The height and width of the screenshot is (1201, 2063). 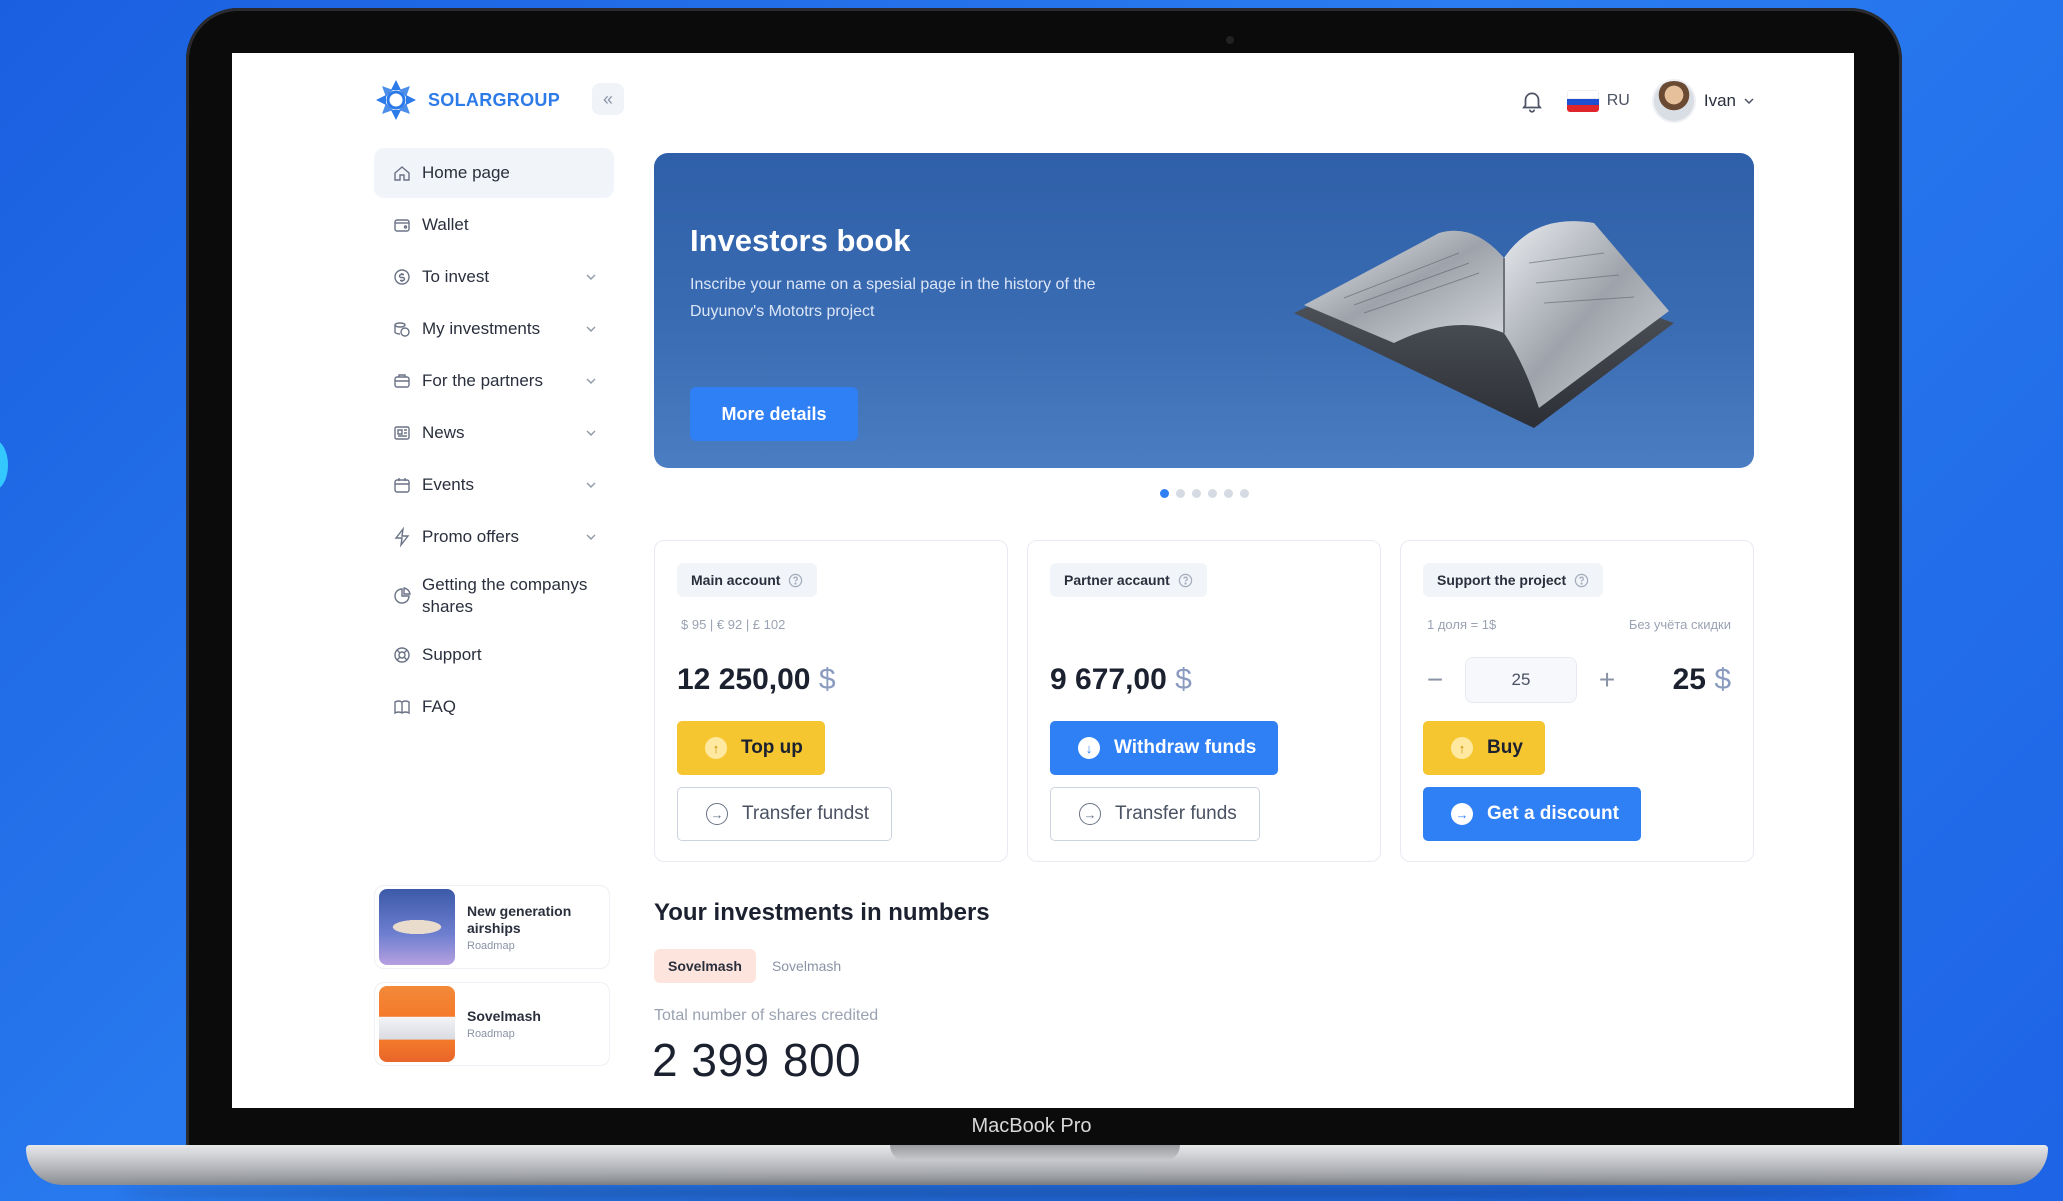 I want to click on arrow-up-icon: ↑, so click(x=716, y=748).